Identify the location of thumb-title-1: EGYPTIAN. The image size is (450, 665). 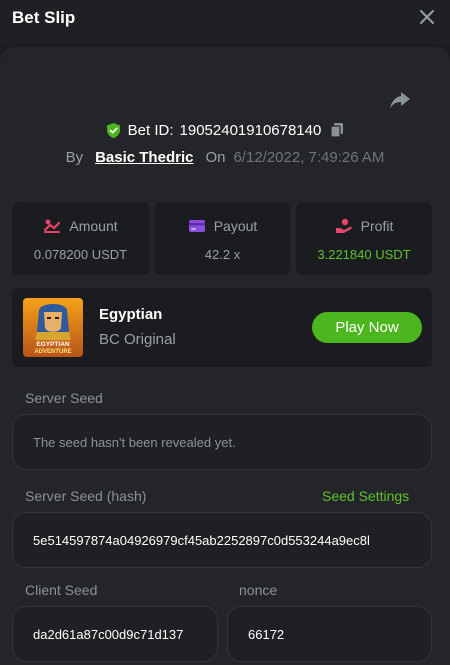
(53, 344).